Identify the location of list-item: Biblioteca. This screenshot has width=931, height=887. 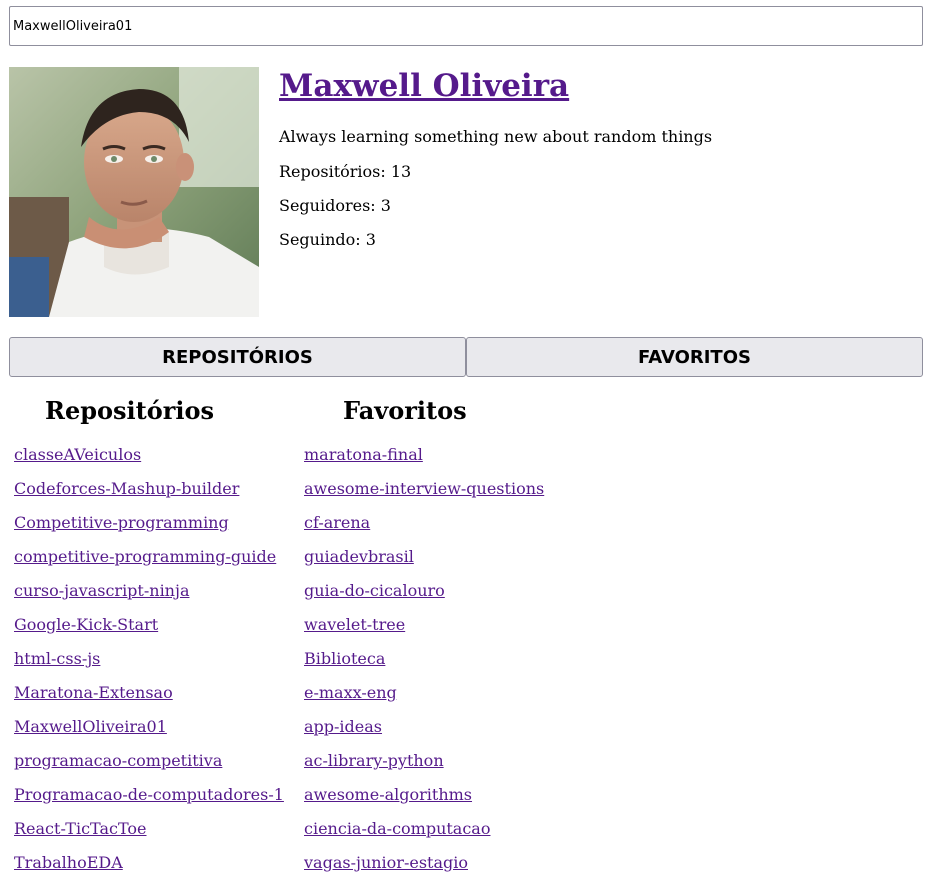
(424, 666).